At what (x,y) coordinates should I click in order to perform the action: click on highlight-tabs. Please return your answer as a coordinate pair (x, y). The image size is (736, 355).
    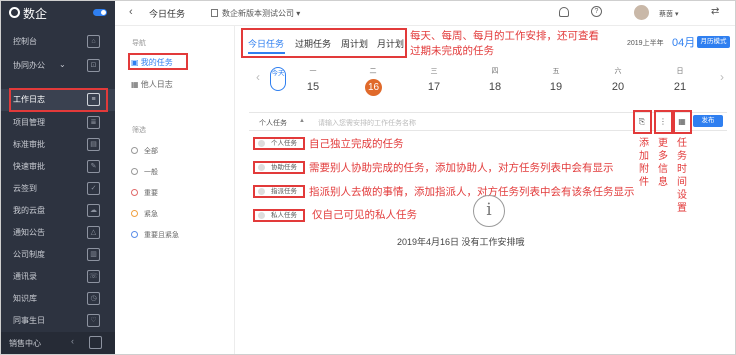
    Looking at the image, I should click on (324, 43).